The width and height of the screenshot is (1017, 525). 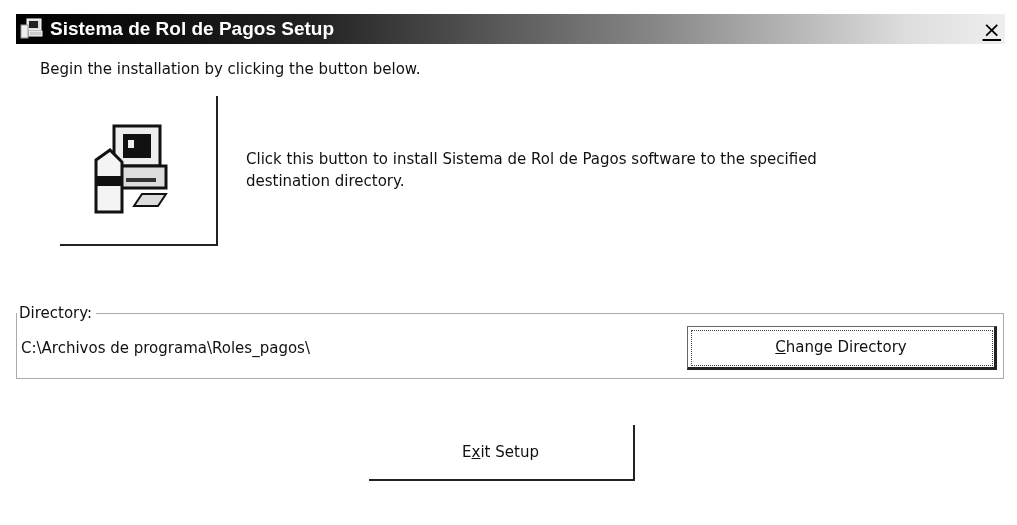 What do you see at coordinates (193, 29) in the screenshot?
I see `window-title: Sistema de Rol de Pagos Setup` at bounding box center [193, 29].